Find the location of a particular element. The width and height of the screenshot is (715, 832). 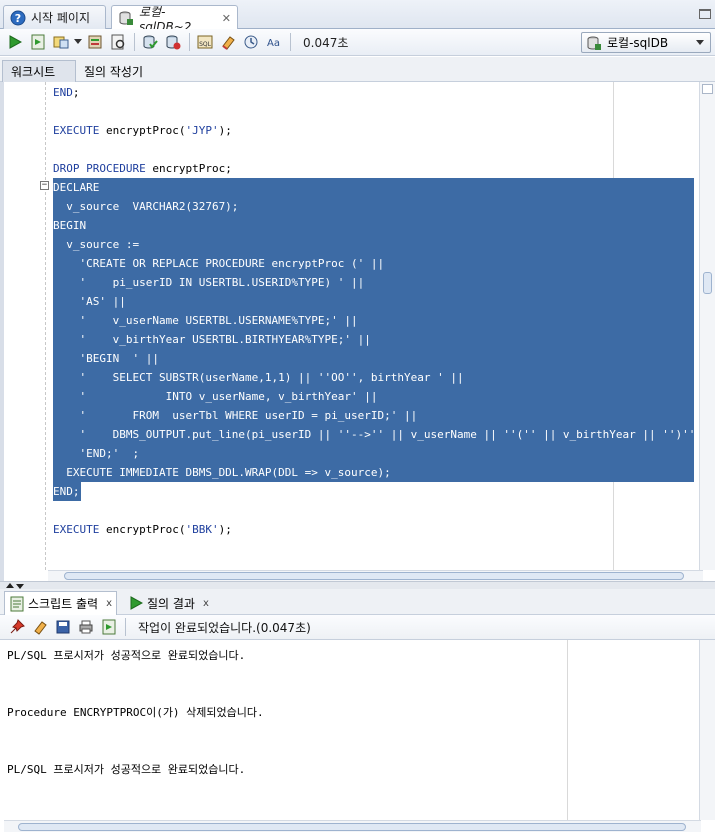

tab-worksheet: 워크시트 is located at coordinates (39, 71).